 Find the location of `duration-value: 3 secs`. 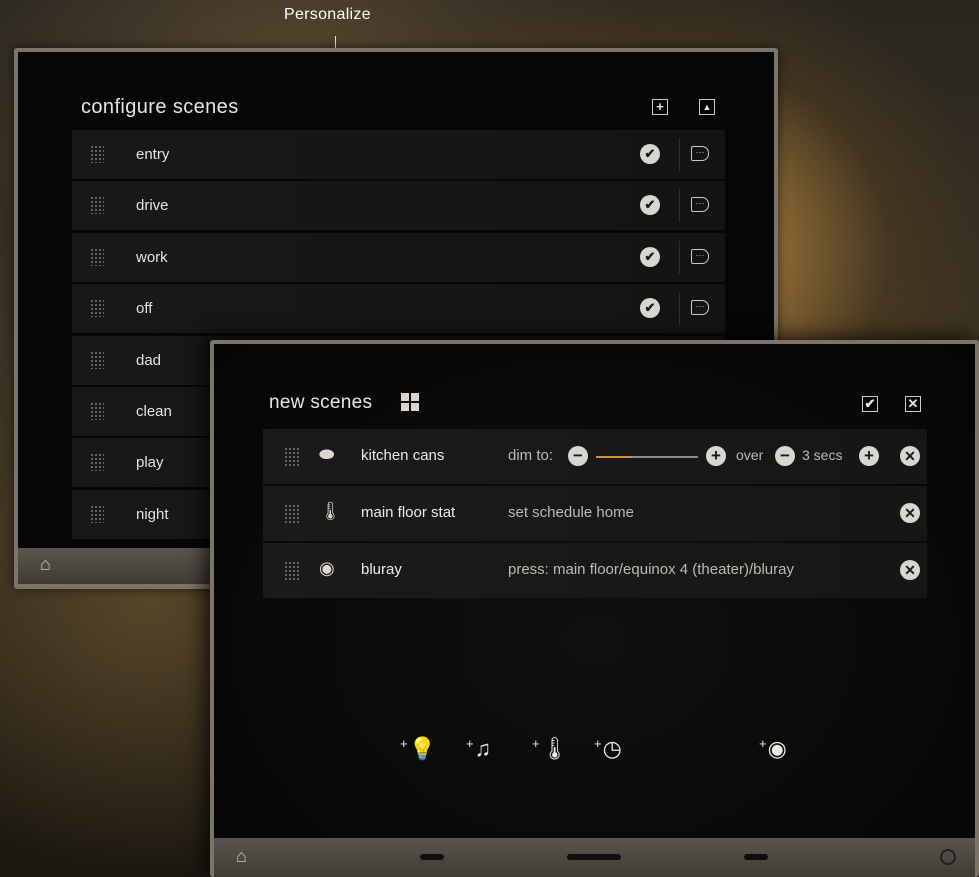

duration-value: 3 secs is located at coordinates (822, 455).